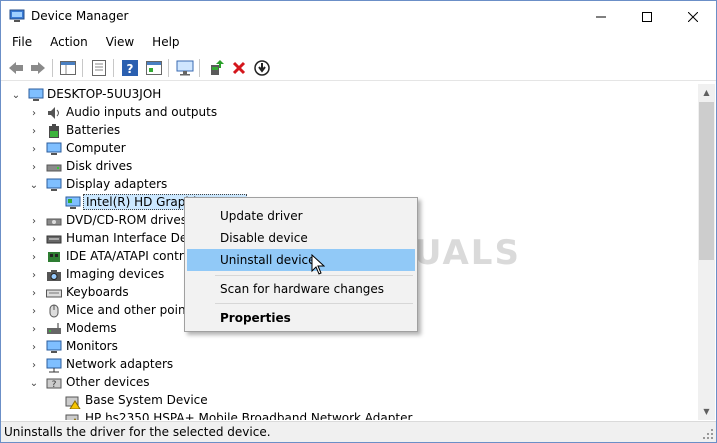 This screenshot has width=717, height=443. What do you see at coordinates (17, 15) in the screenshot?
I see `device-manager-icon` at bounding box center [17, 15].